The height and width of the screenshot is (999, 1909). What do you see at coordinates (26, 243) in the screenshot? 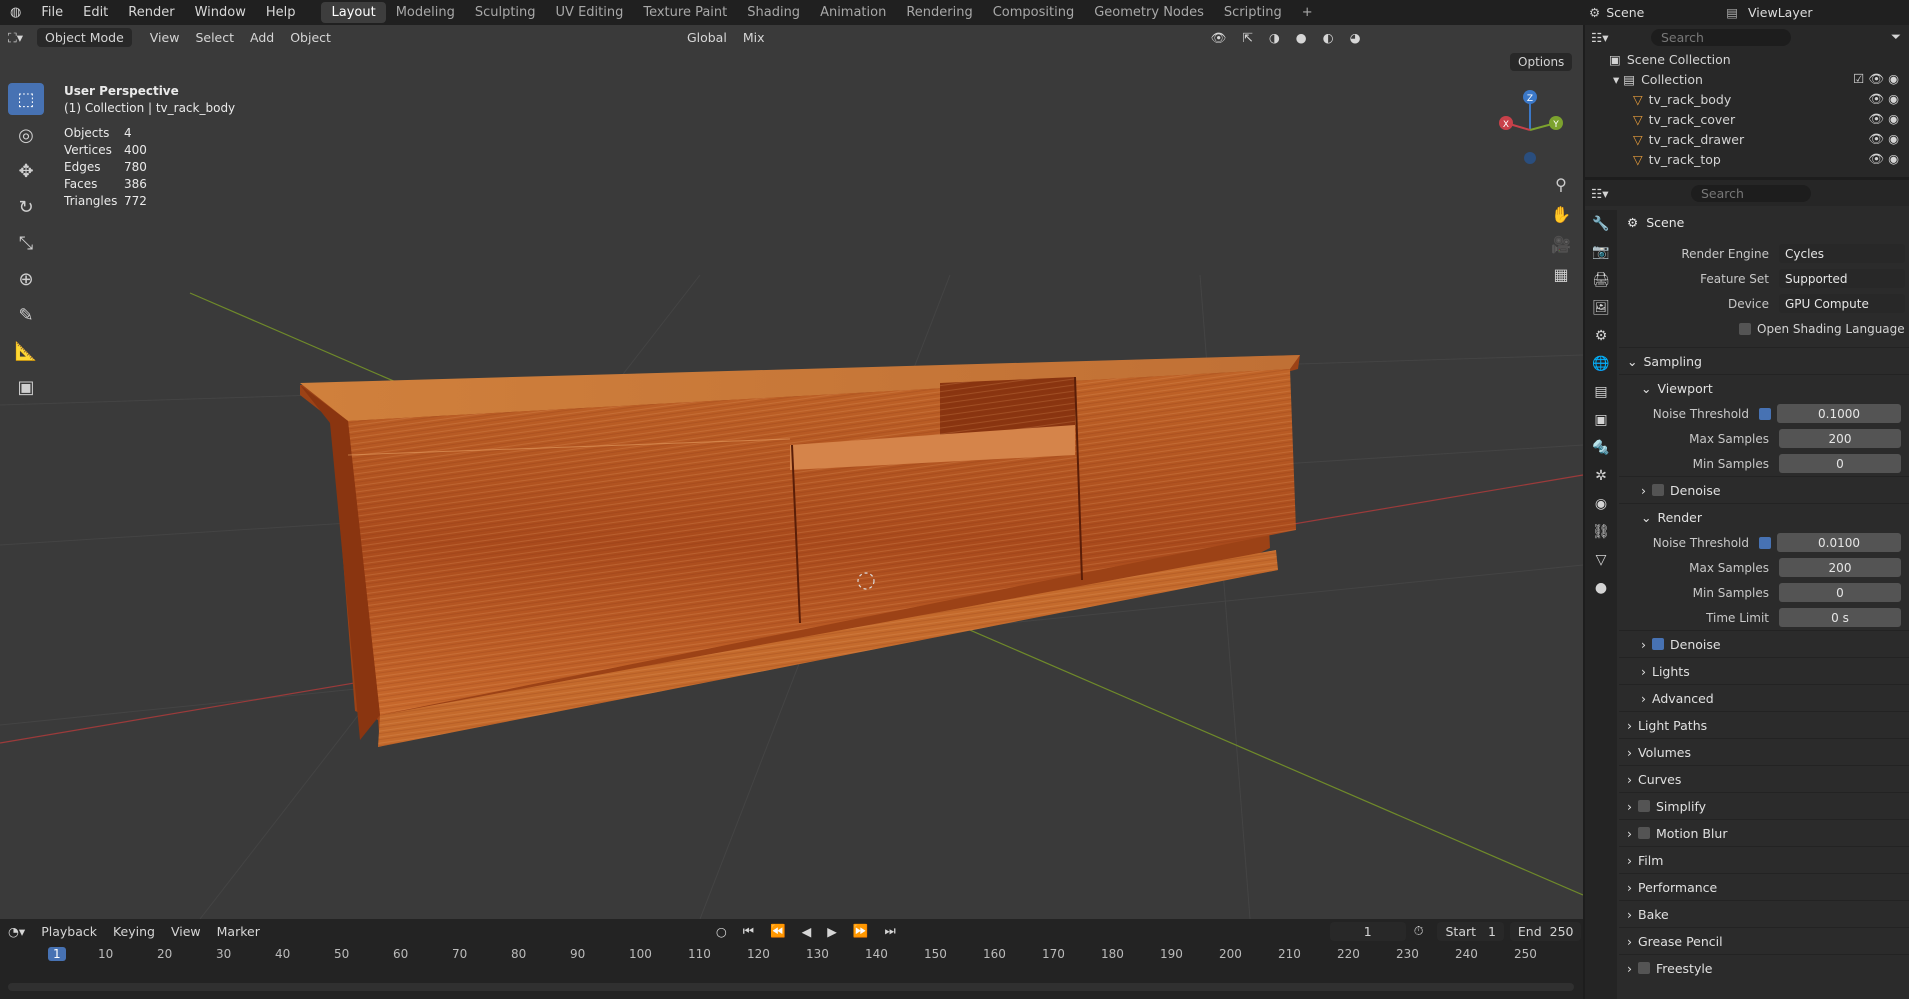
I see `scale-tool-icon: ⤡` at bounding box center [26, 243].